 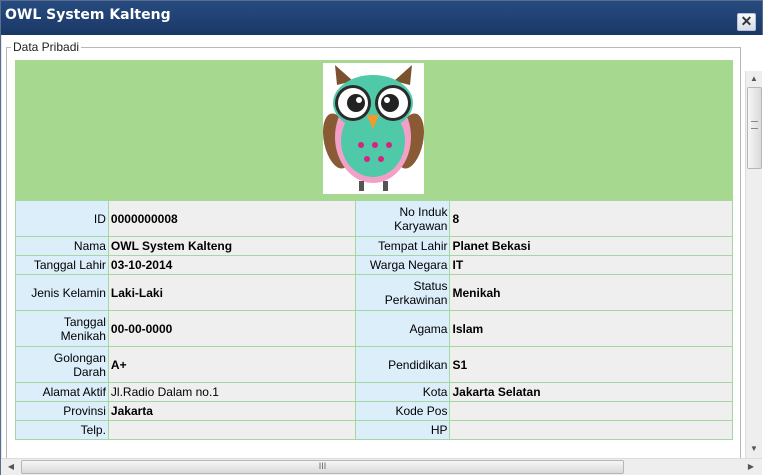 I want to click on field-label: Golongan Darah, so click(x=62, y=364).